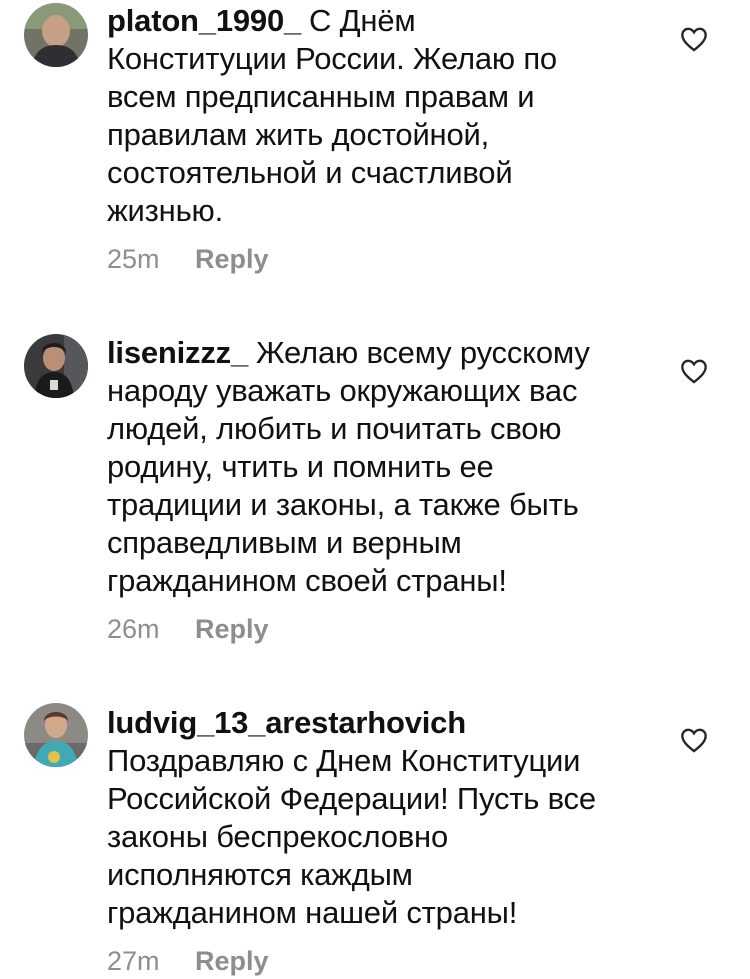 This screenshot has height=979, width=750. I want to click on comment-meta: 25m Reply, so click(188, 259).